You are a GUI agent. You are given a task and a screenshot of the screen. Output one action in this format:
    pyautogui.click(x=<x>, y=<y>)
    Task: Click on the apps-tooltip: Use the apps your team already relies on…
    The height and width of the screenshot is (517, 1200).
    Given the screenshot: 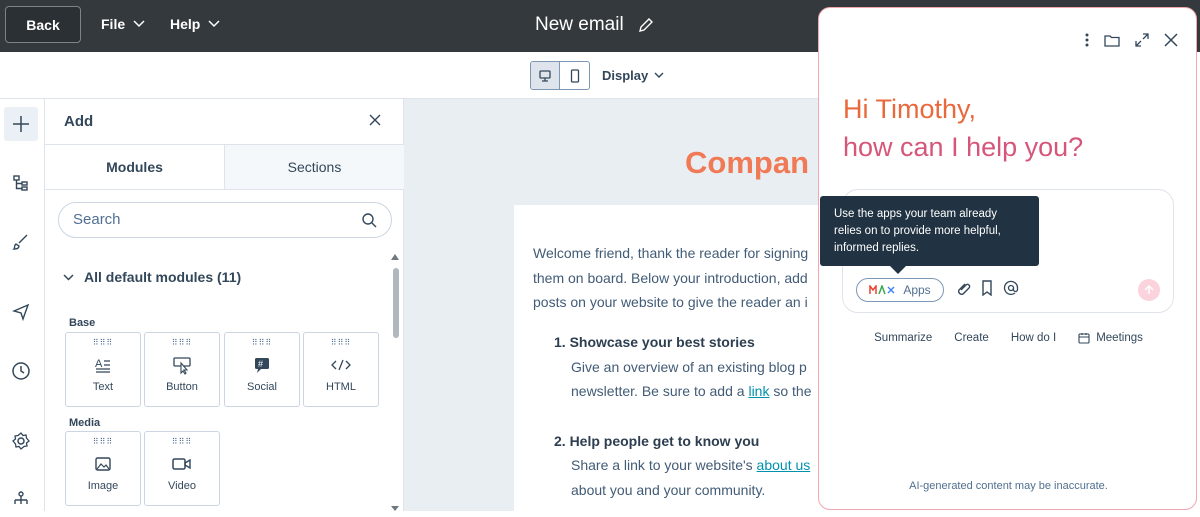 What is the action you would take?
    pyautogui.click(x=929, y=231)
    